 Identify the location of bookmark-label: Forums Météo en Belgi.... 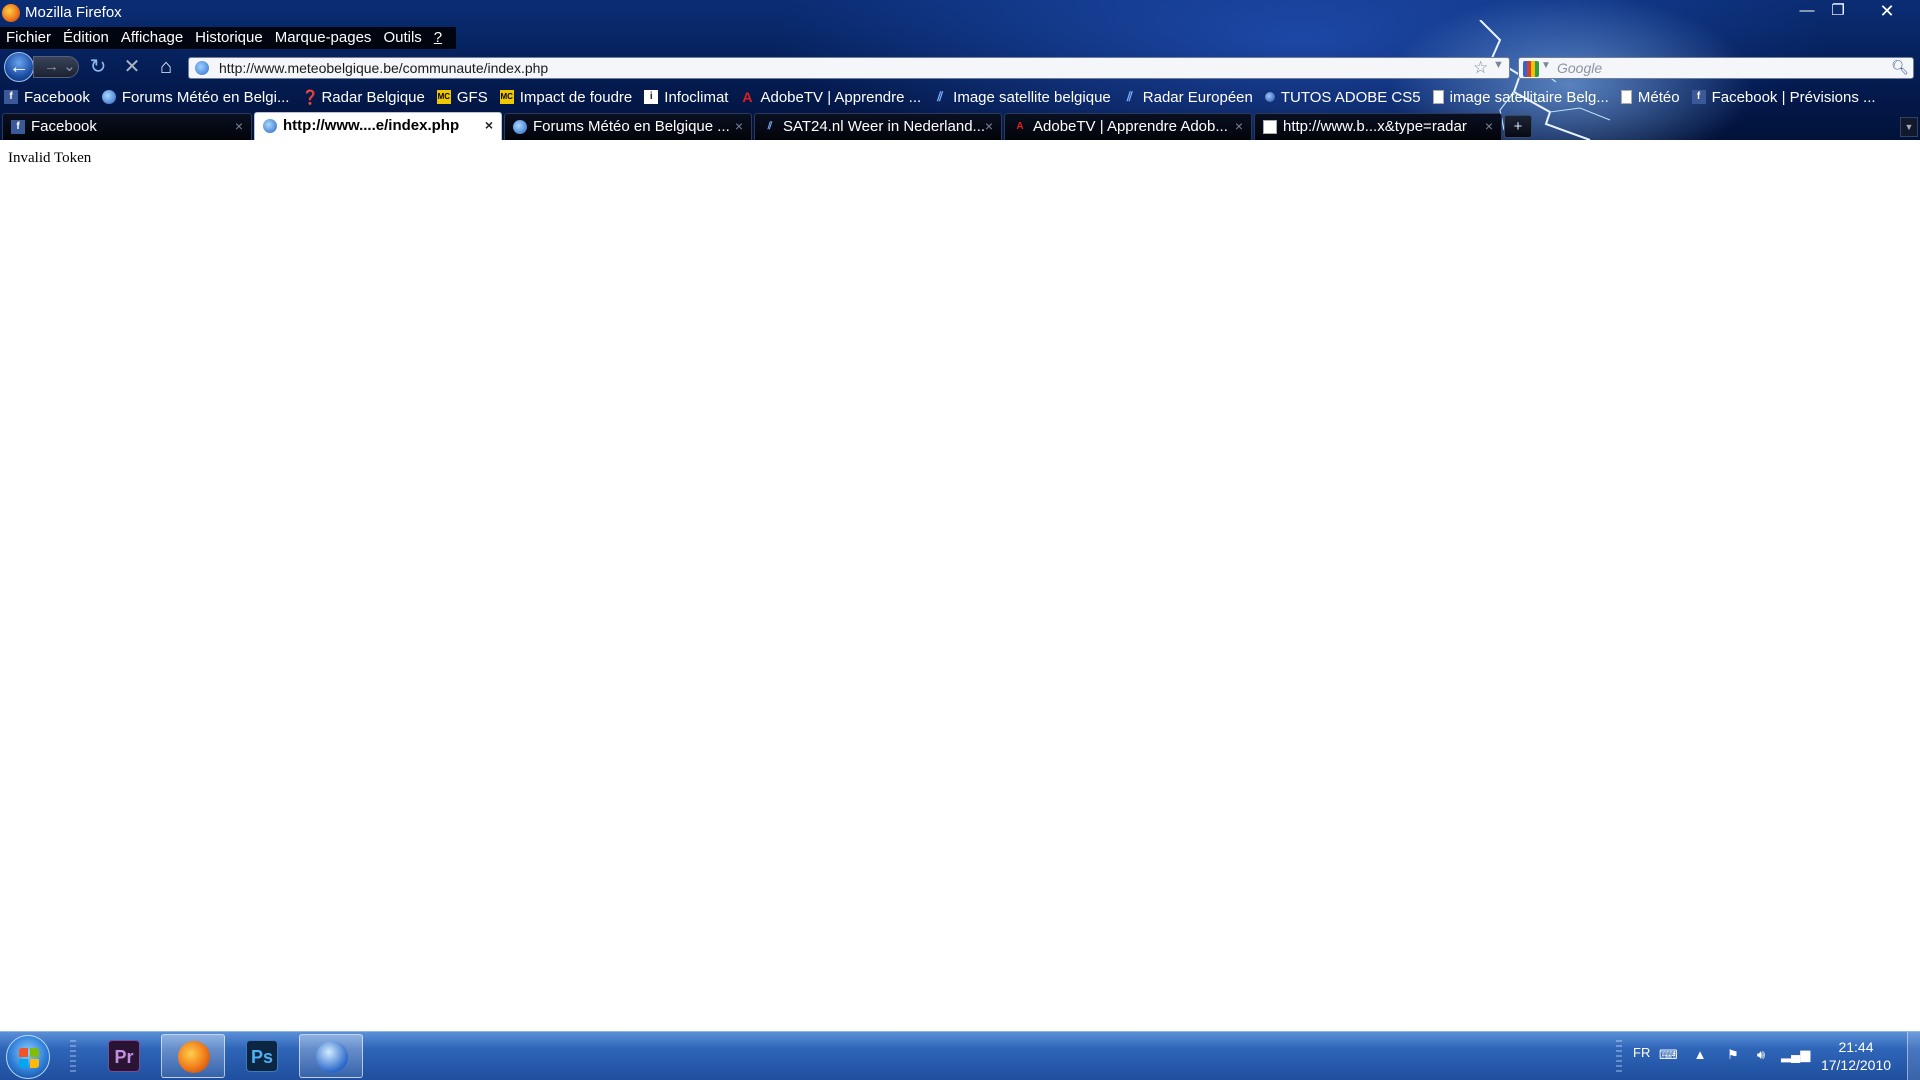
(205, 97).